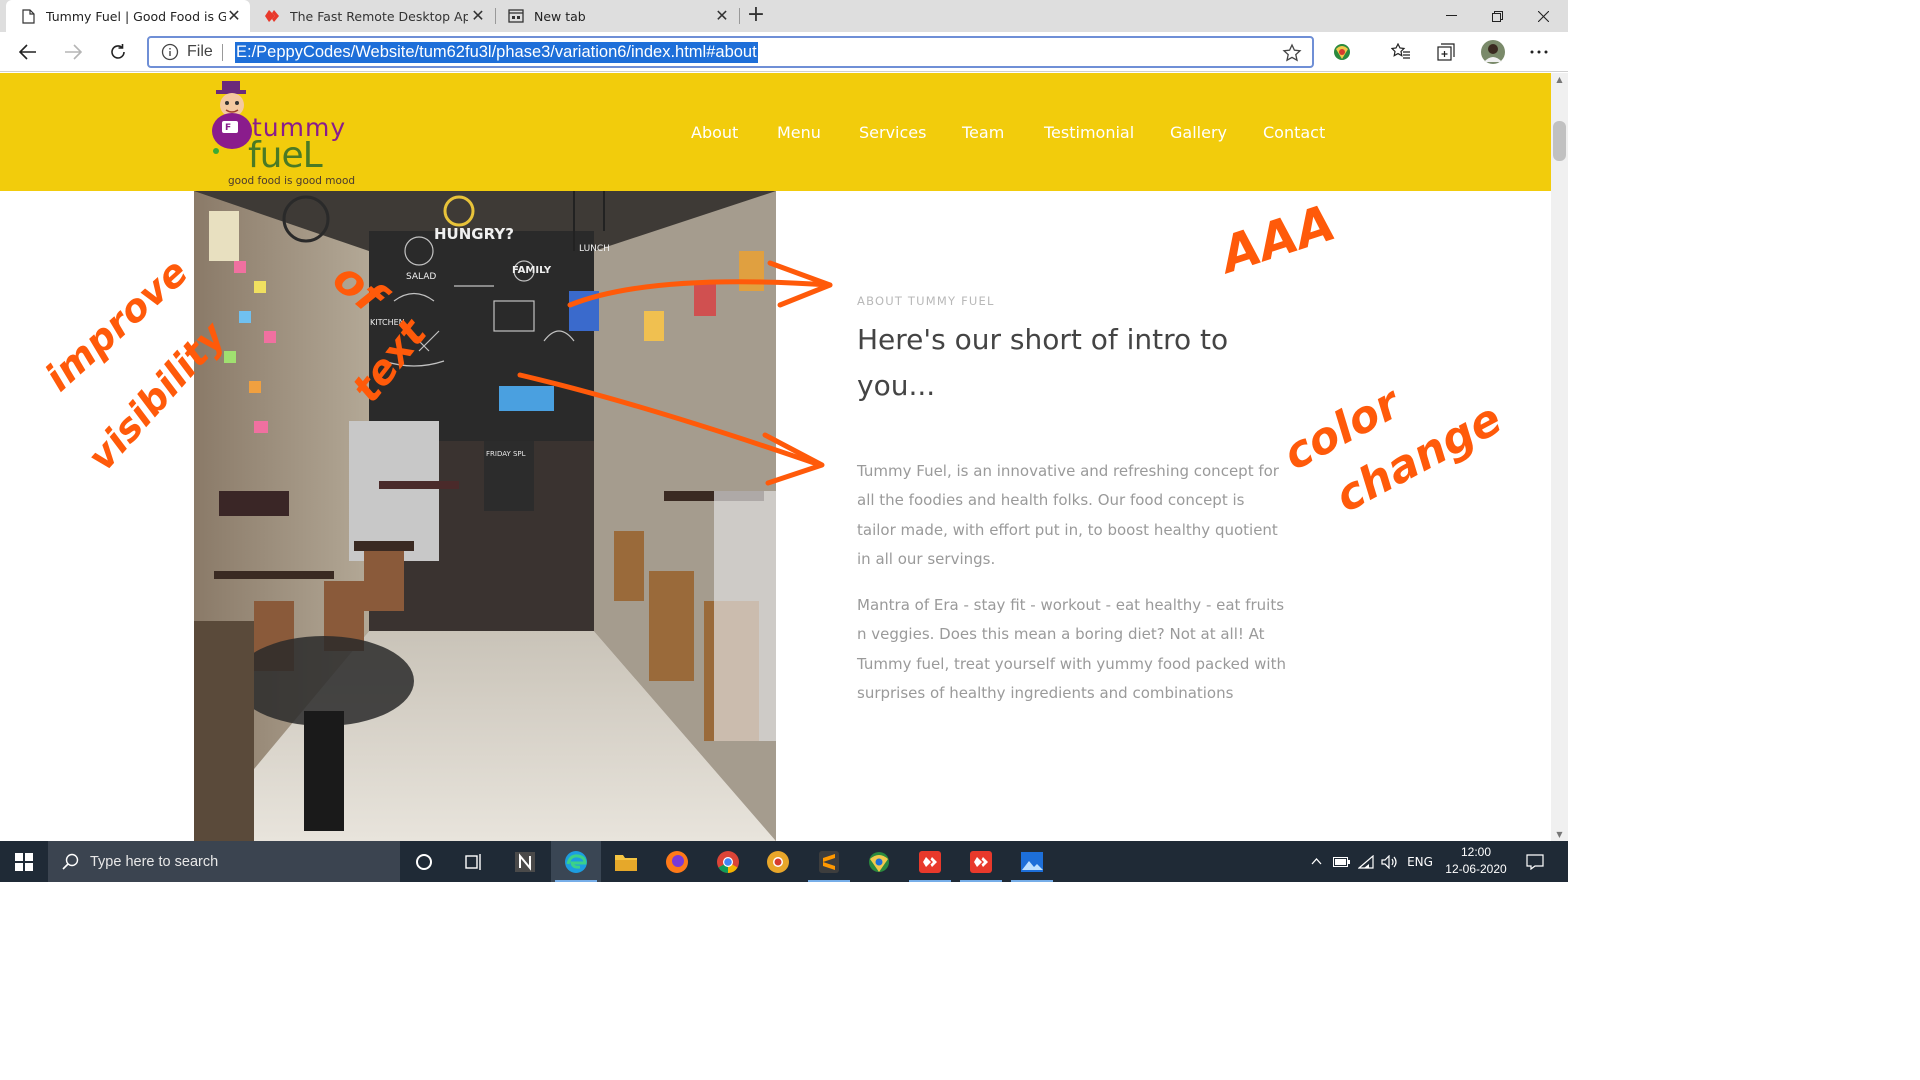 The height and width of the screenshot is (1080, 1920). I want to click on battery-icon, so click(1341, 861).